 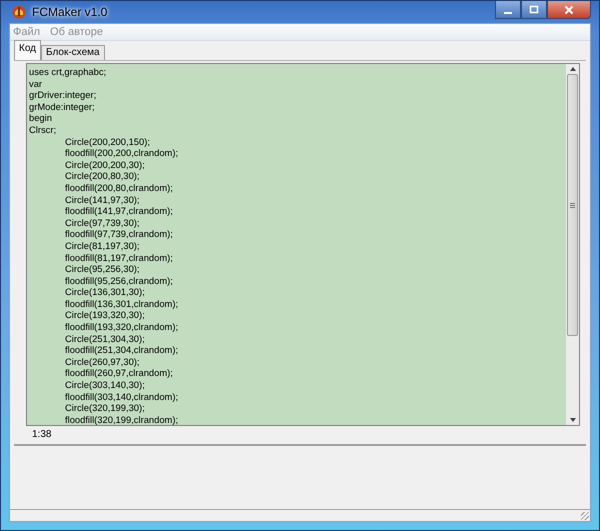 I want to click on window-title: FCMaker v1.0, so click(x=70, y=12).